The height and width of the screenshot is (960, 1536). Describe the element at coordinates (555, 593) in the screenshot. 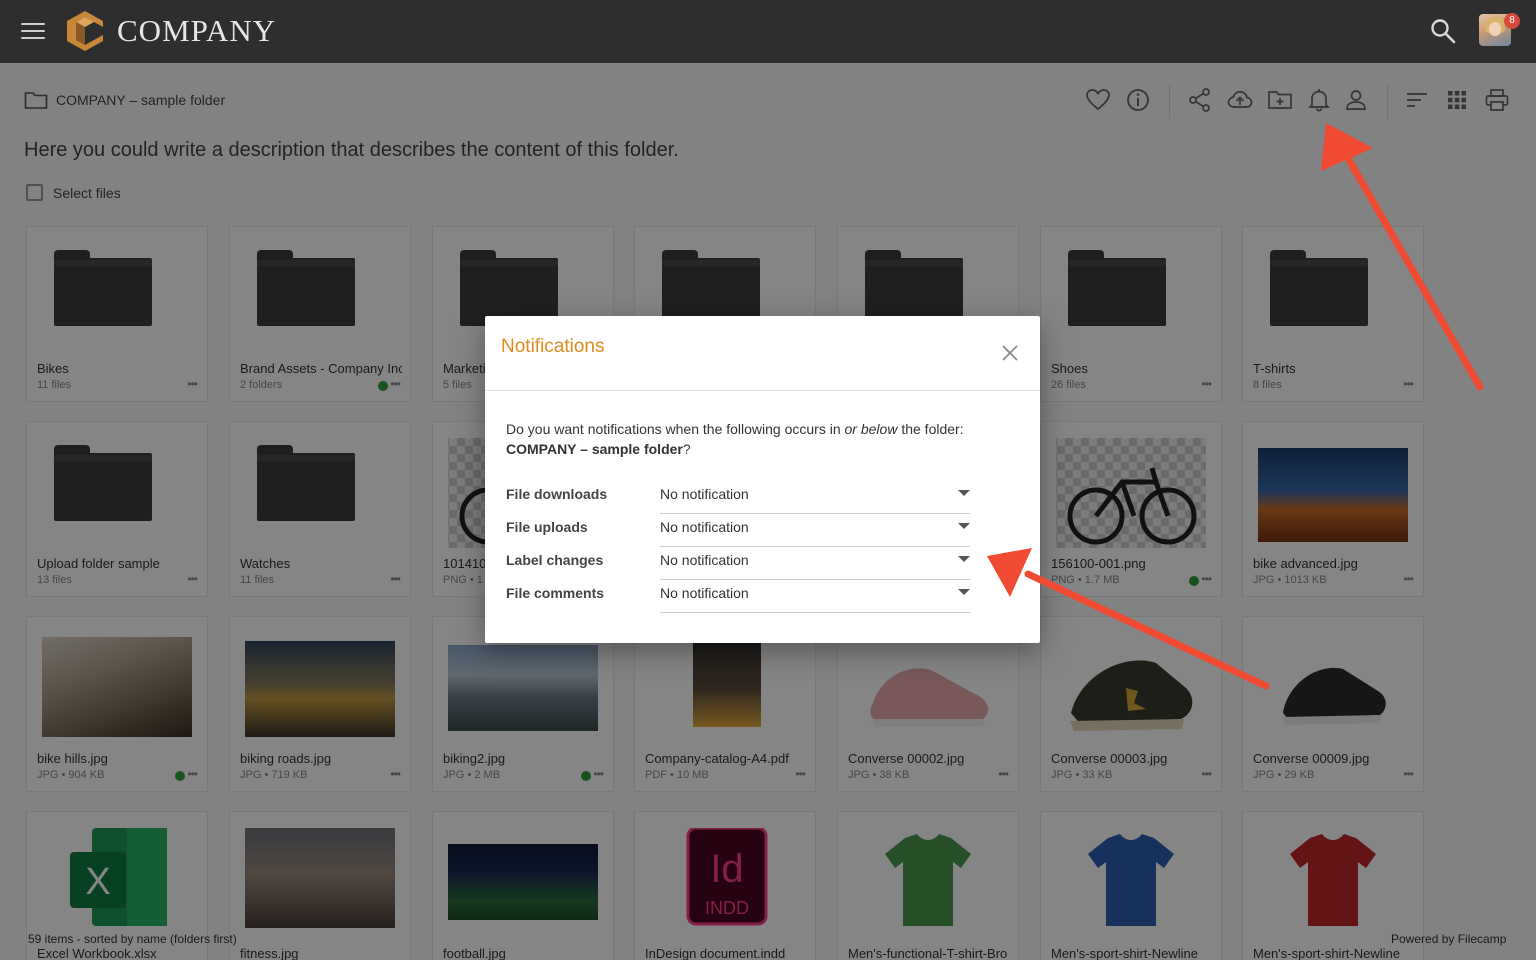

I see `row-label: File comments` at that location.